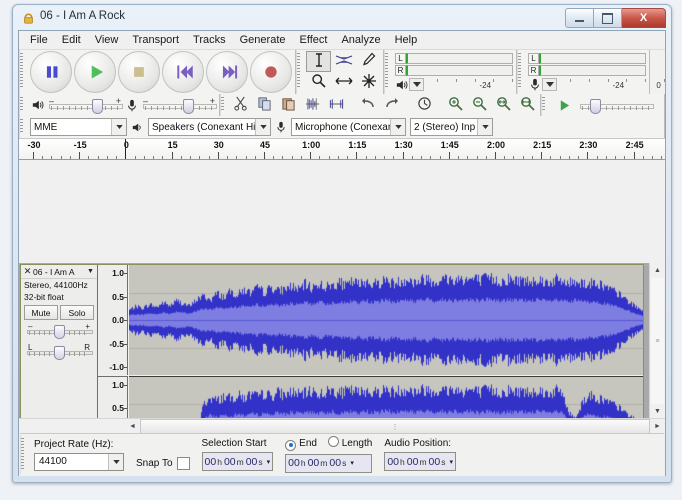 The width and height of the screenshot is (682, 500). What do you see at coordinates (318, 61) in the screenshot?
I see `selection-tool` at bounding box center [318, 61].